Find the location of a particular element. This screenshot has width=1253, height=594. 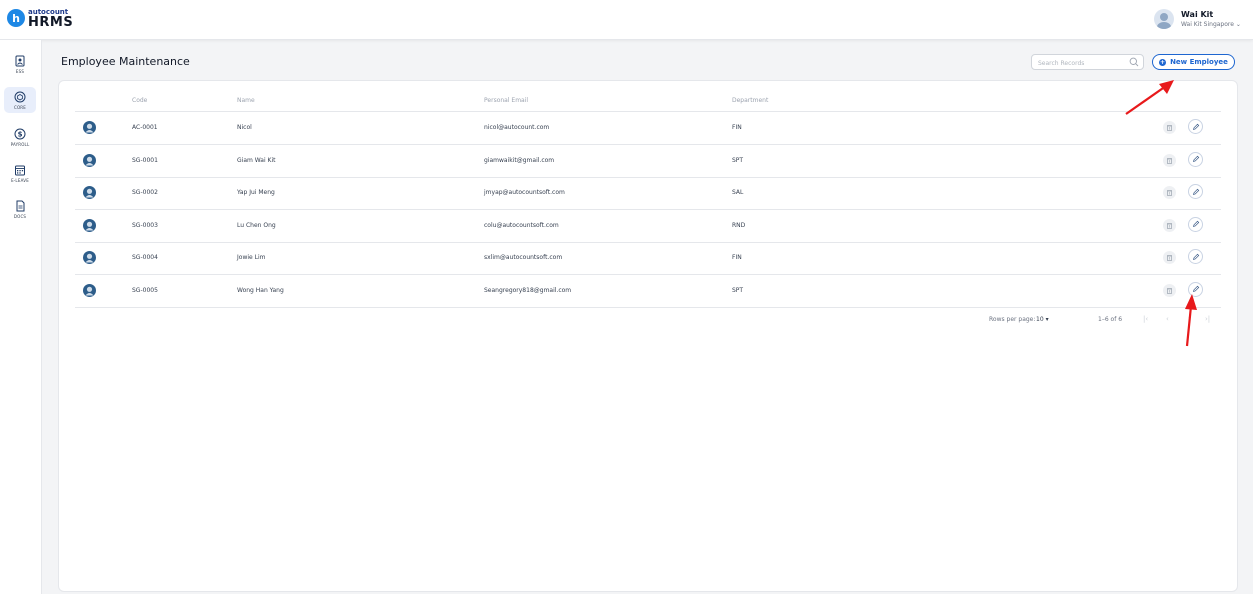

cell-department: SAL is located at coordinates (738, 192).